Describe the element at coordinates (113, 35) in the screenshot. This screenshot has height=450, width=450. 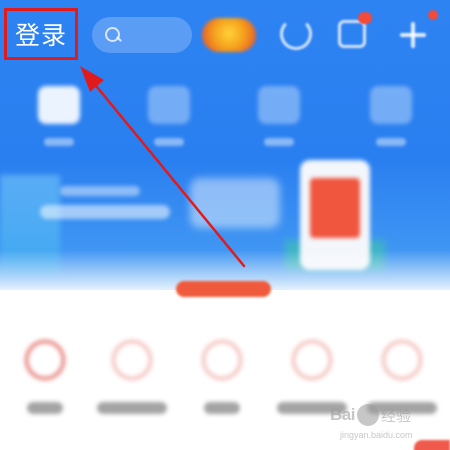
I see `search-icon` at that location.